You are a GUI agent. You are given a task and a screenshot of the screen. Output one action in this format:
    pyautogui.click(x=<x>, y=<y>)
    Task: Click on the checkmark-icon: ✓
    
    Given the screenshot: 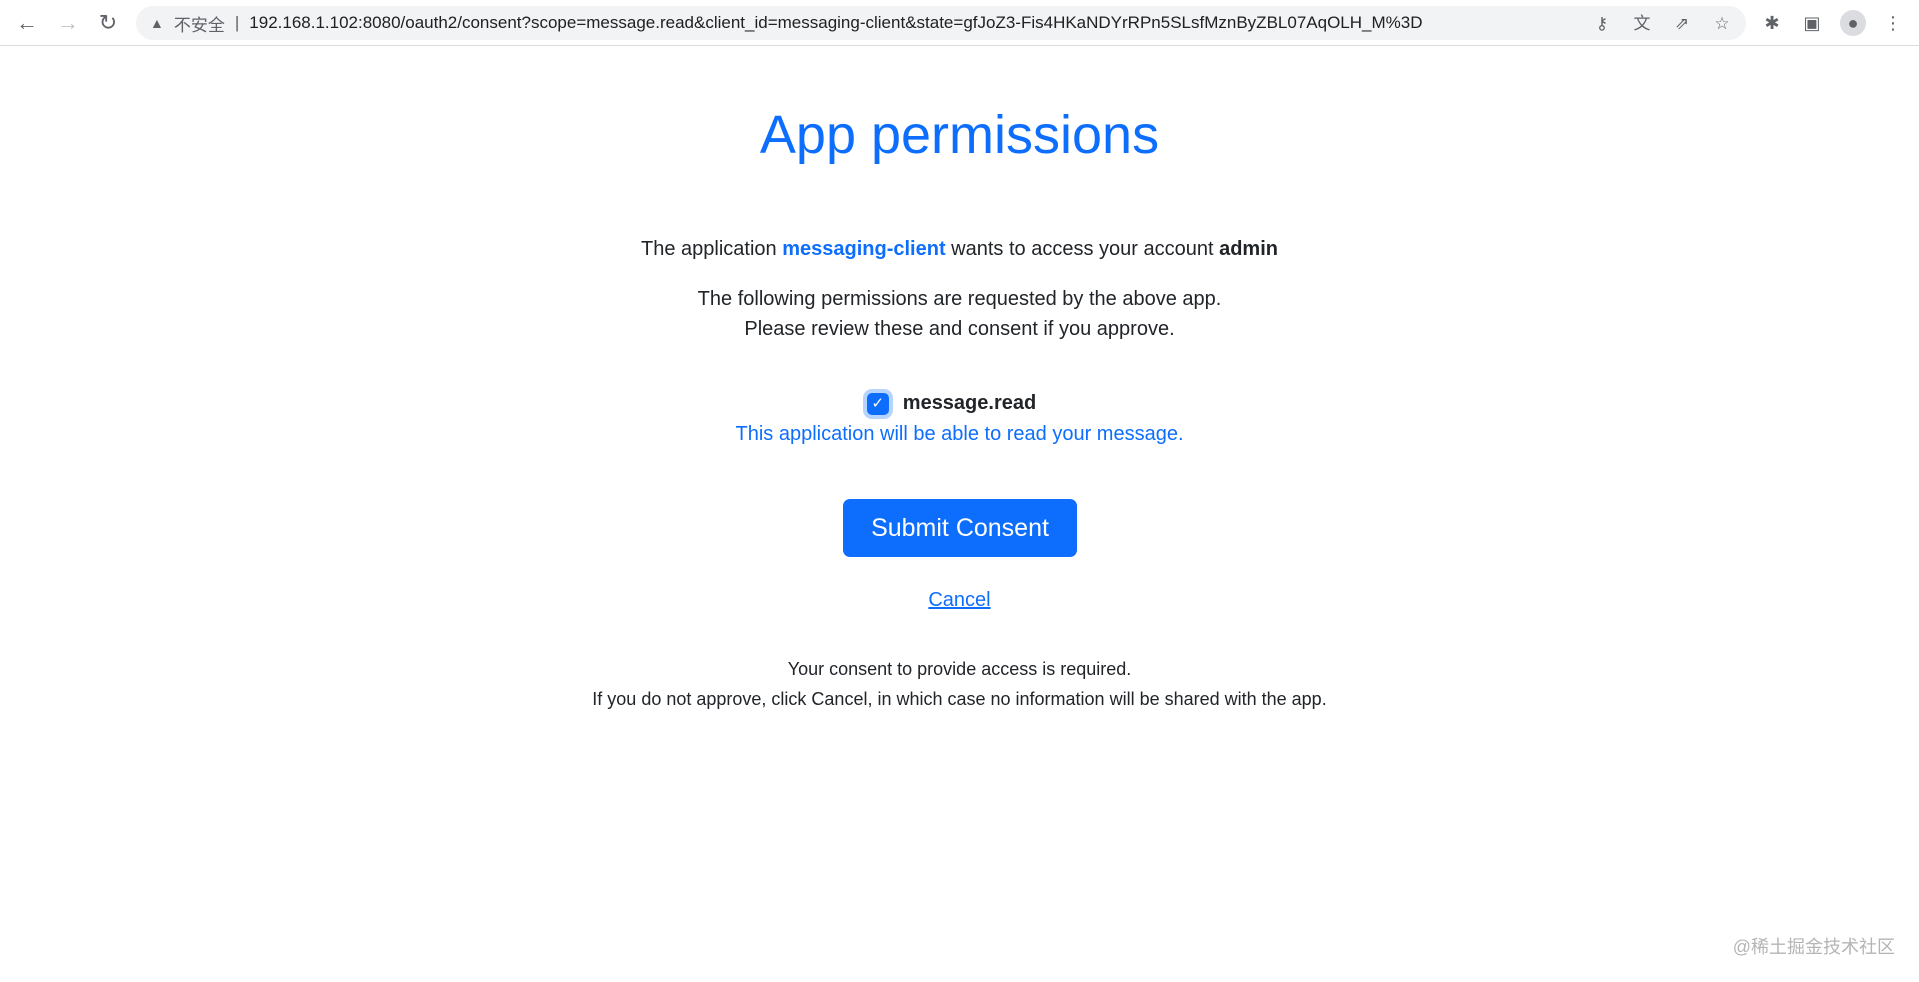 What is the action you would take?
    pyautogui.click(x=878, y=403)
    